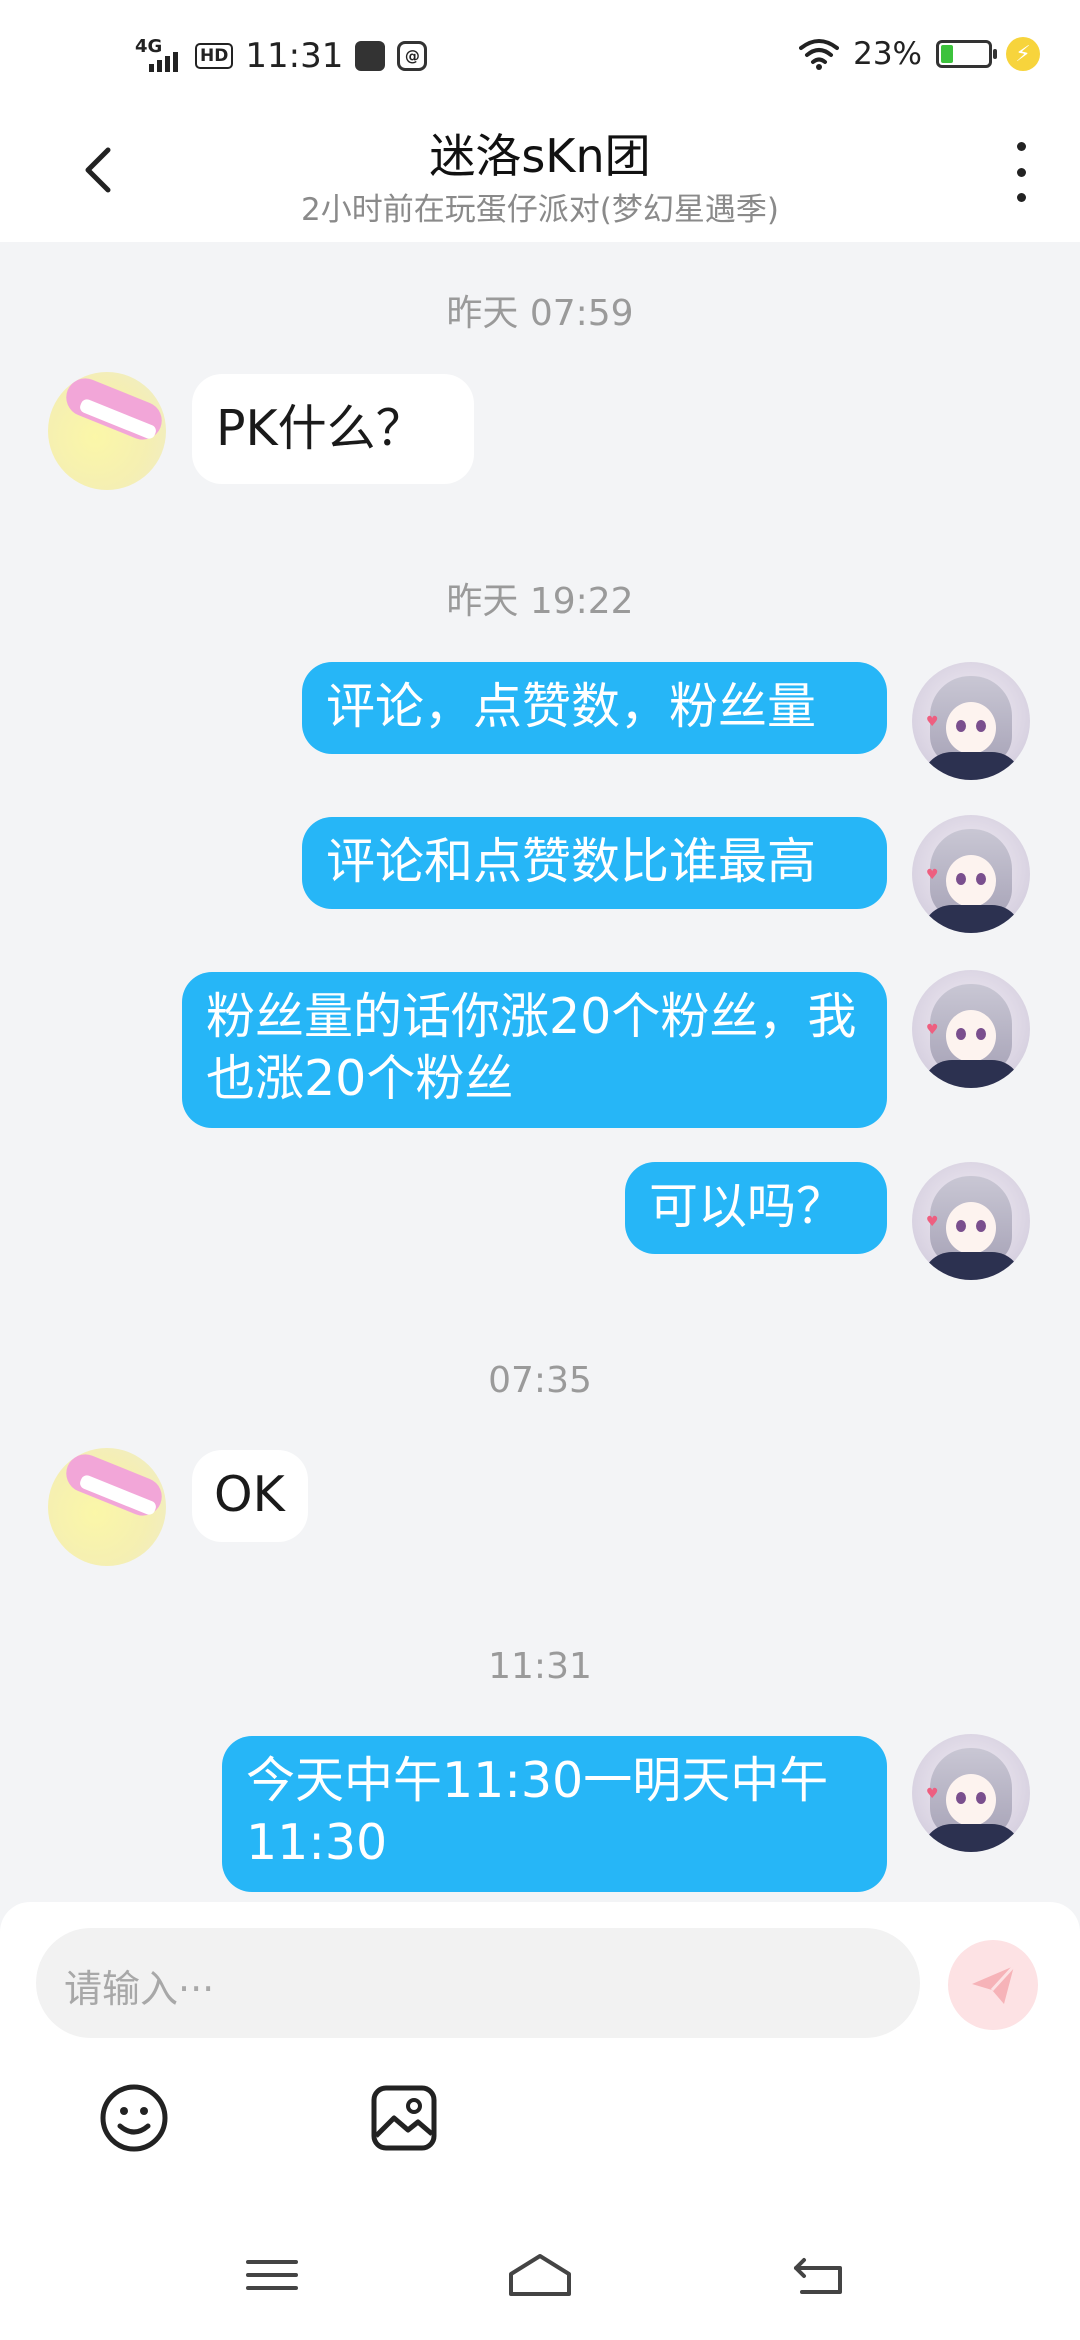 The height and width of the screenshot is (2340, 1080). Describe the element at coordinates (594, 708) in the screenshot. I see `message-bubble-outgoing: 评论，点赞数，粉丝量` at that location.